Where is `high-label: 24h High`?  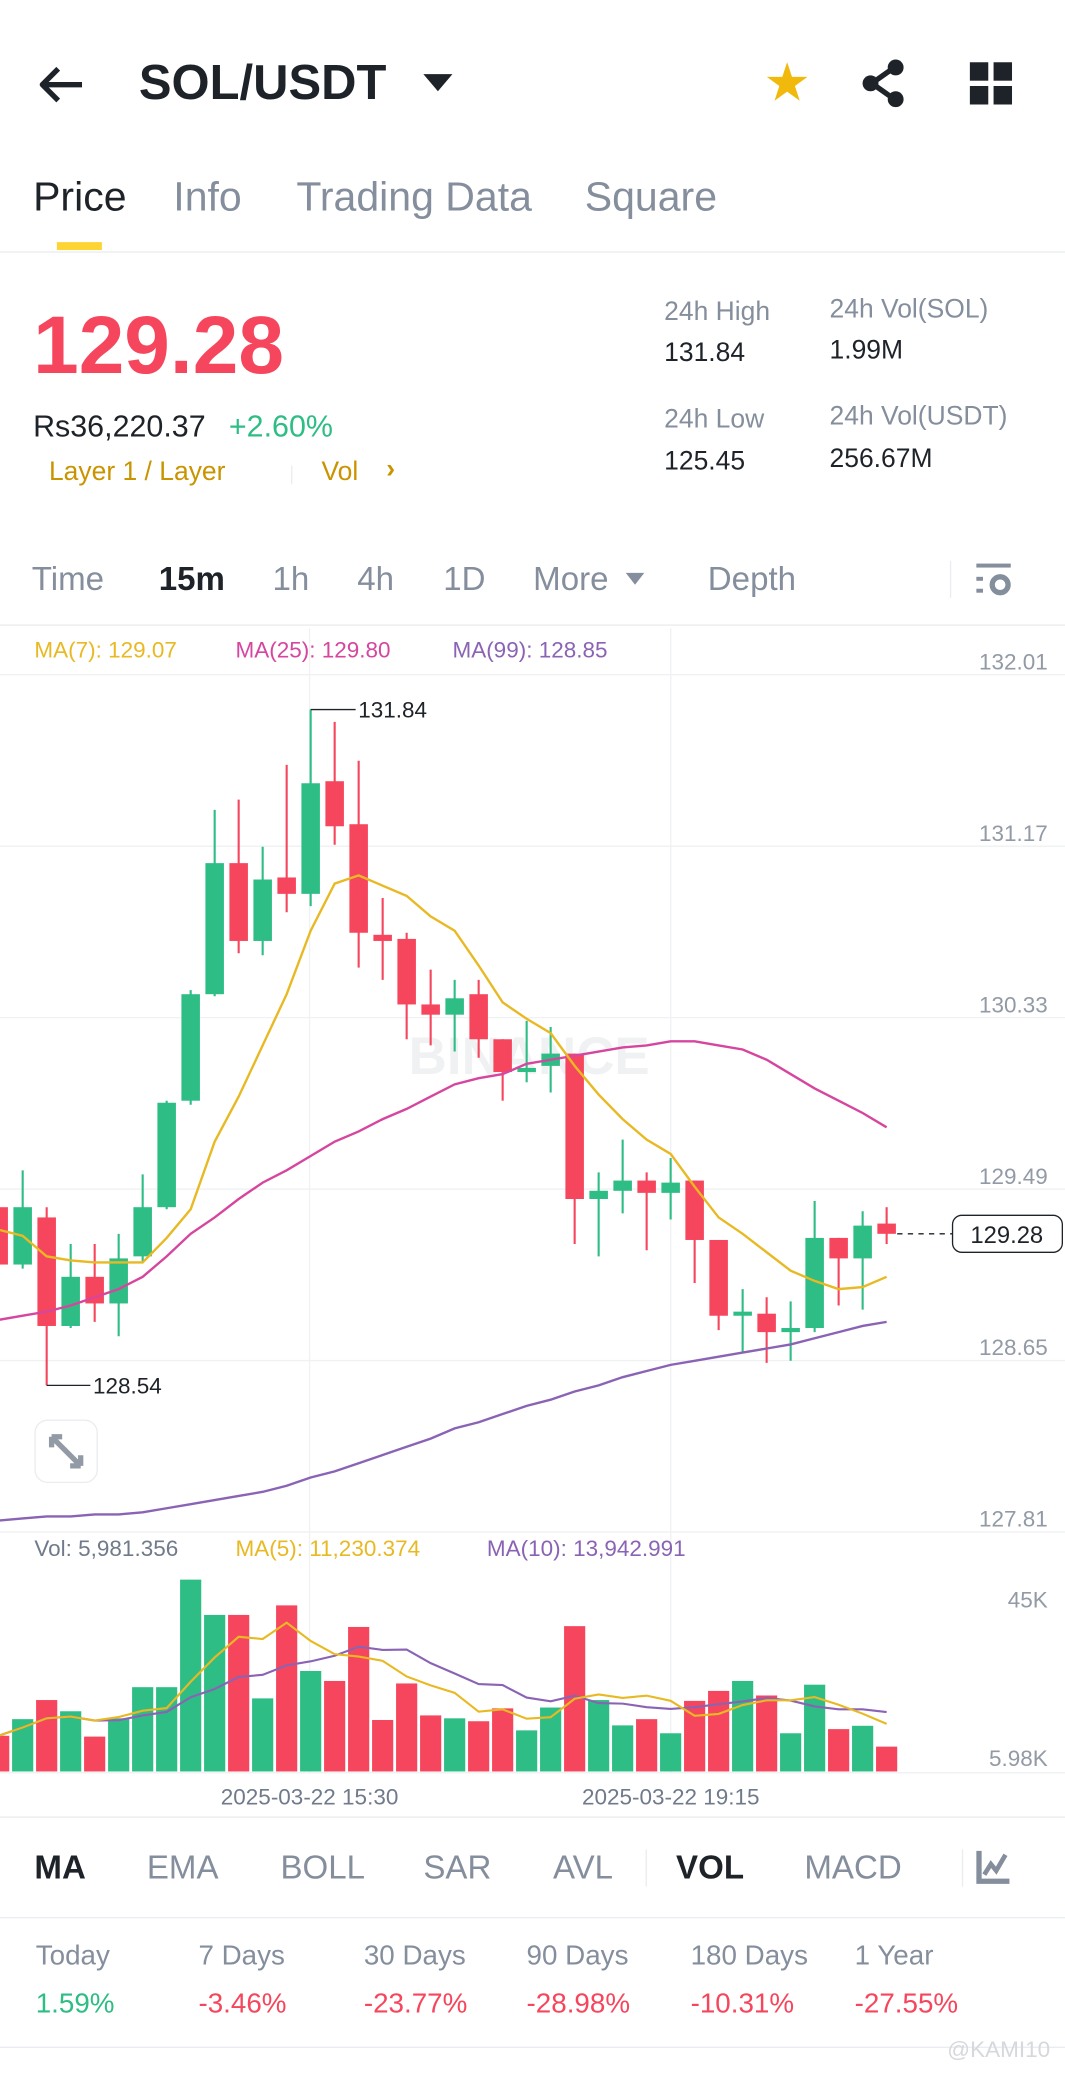
high-label: 24h High is located at coordinates (717, 312).